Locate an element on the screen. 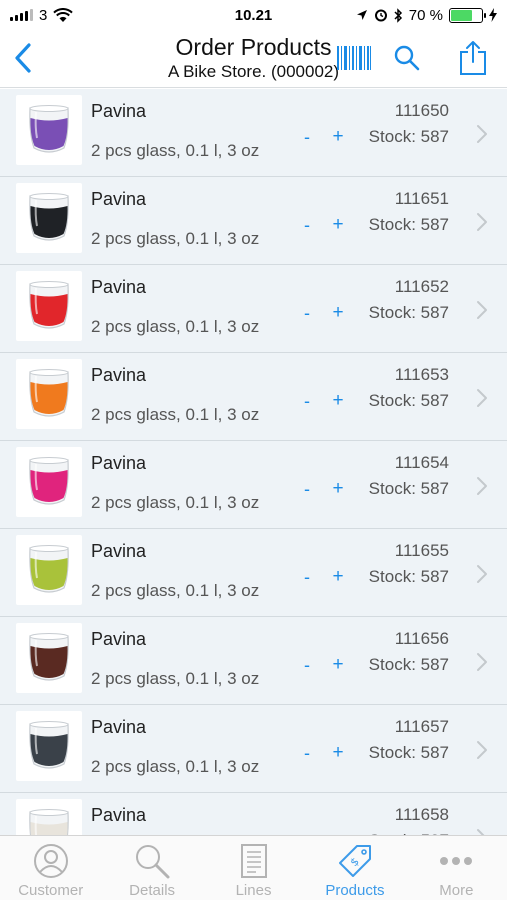 This screenshot has width=507, height=900. customer-icon is located at coordinates (50, 861).